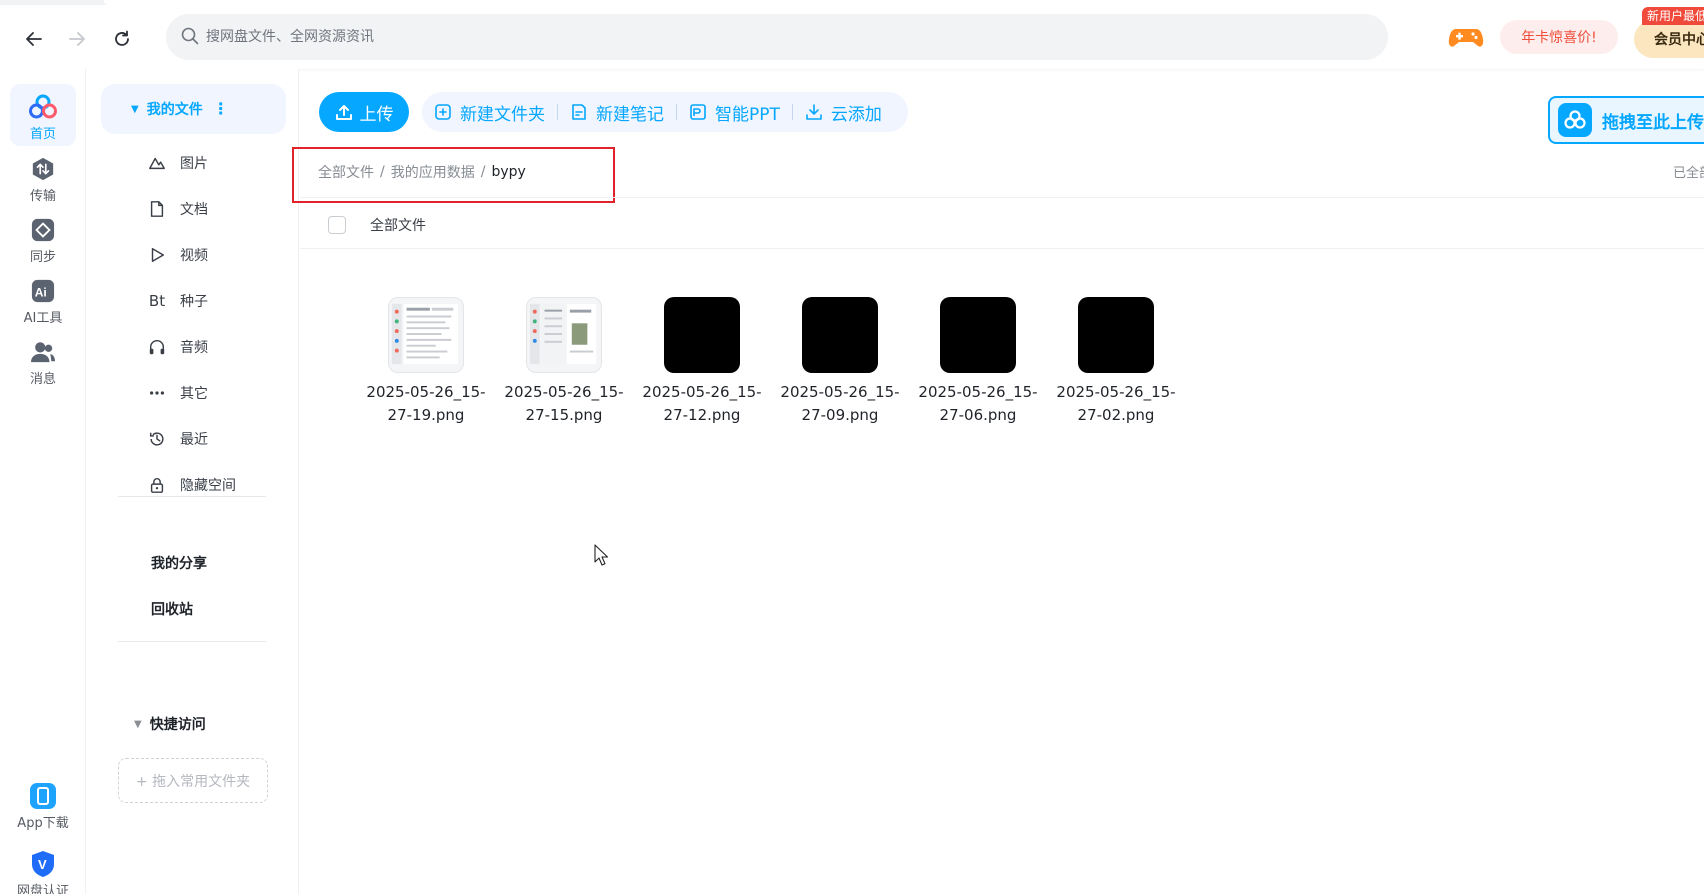  I want to click on quick-access-label: 快捷访问, so click(177, 725).